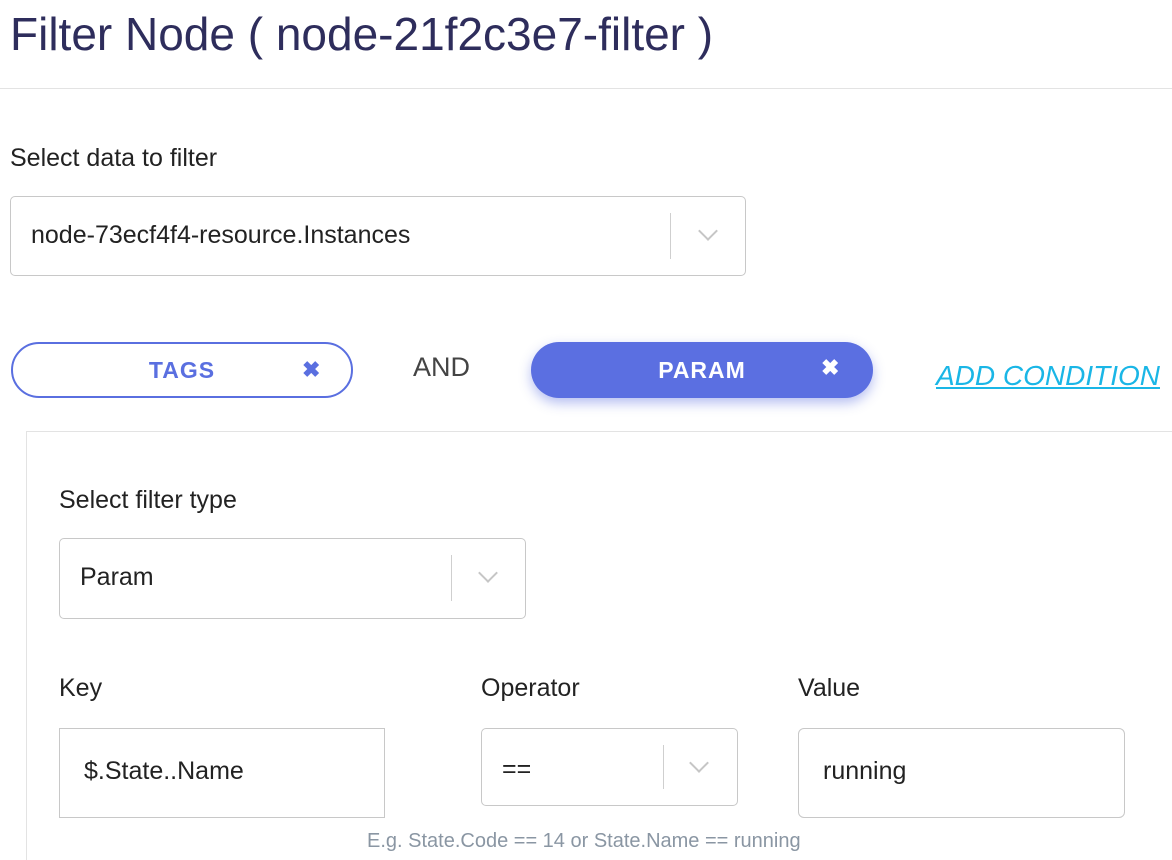 This screenshot has height=860, width=1172. What do you see at coordinates (1048, 376) in the screenshot?
I see `add-condition-link: ADD CONDITION` at bounding box center [1048, 376].